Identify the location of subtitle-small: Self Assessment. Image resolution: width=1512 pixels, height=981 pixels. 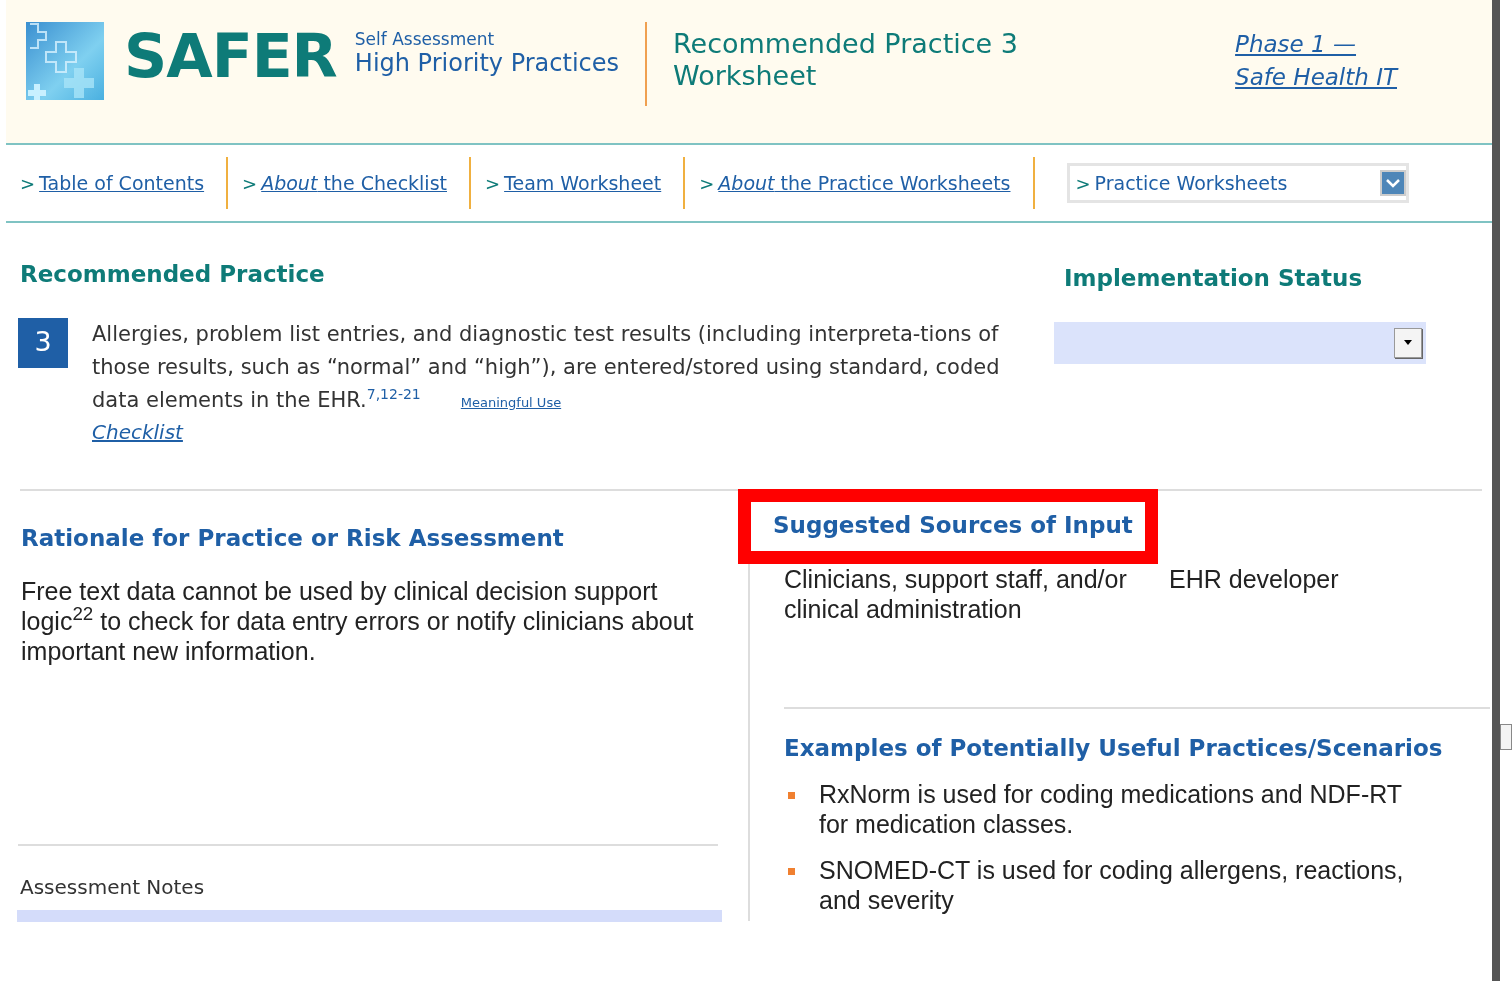
(425, 39).